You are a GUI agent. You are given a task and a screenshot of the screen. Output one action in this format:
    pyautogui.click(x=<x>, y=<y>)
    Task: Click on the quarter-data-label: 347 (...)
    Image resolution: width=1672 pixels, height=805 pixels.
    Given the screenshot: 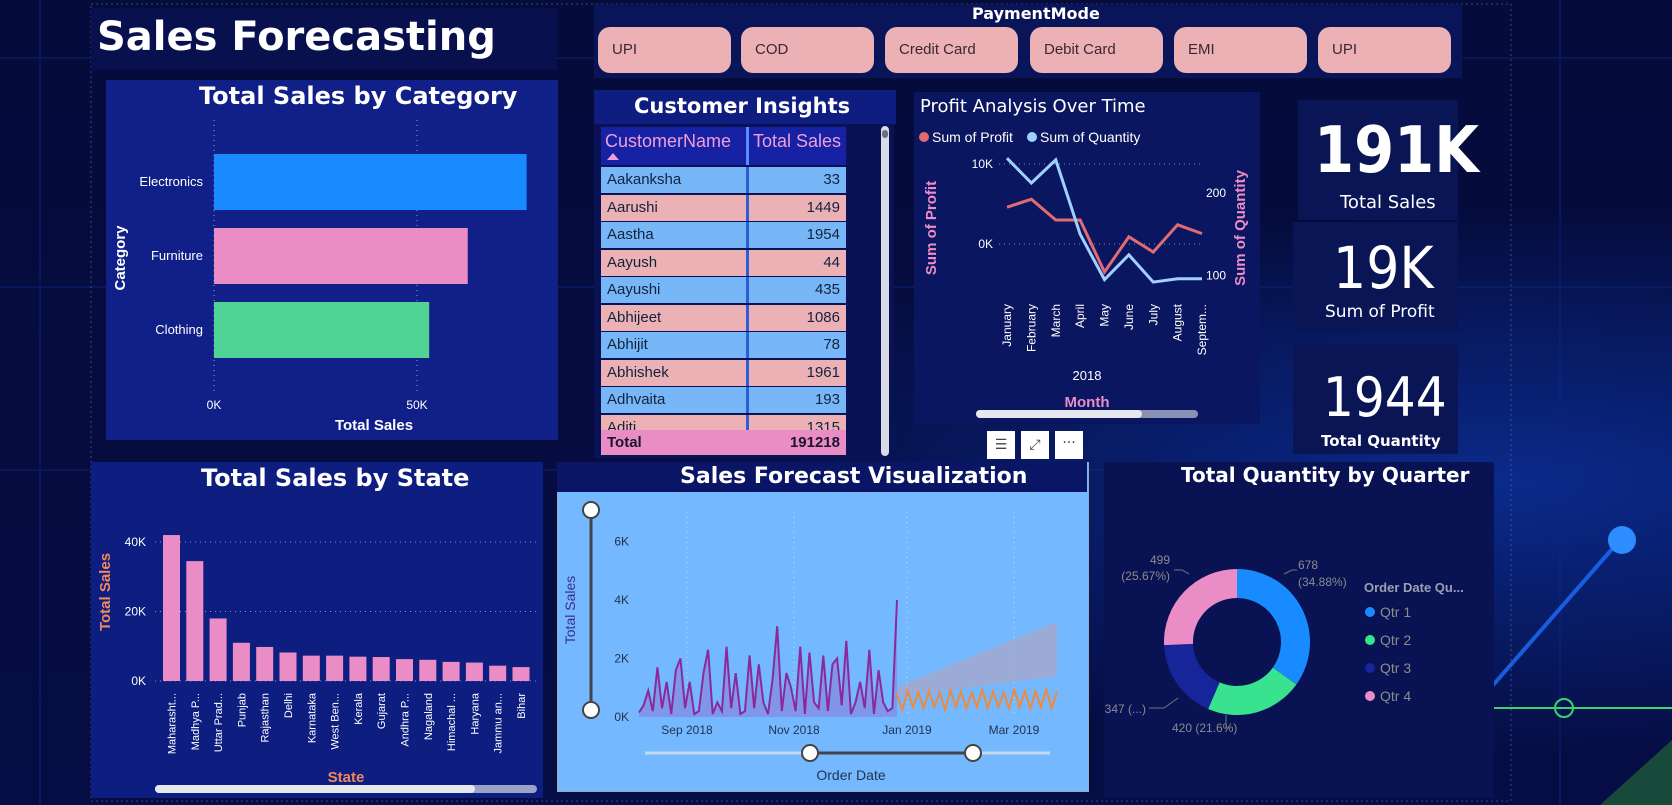 What is the action you would take?
    pyautogui.click(x=1125, y=709)
    